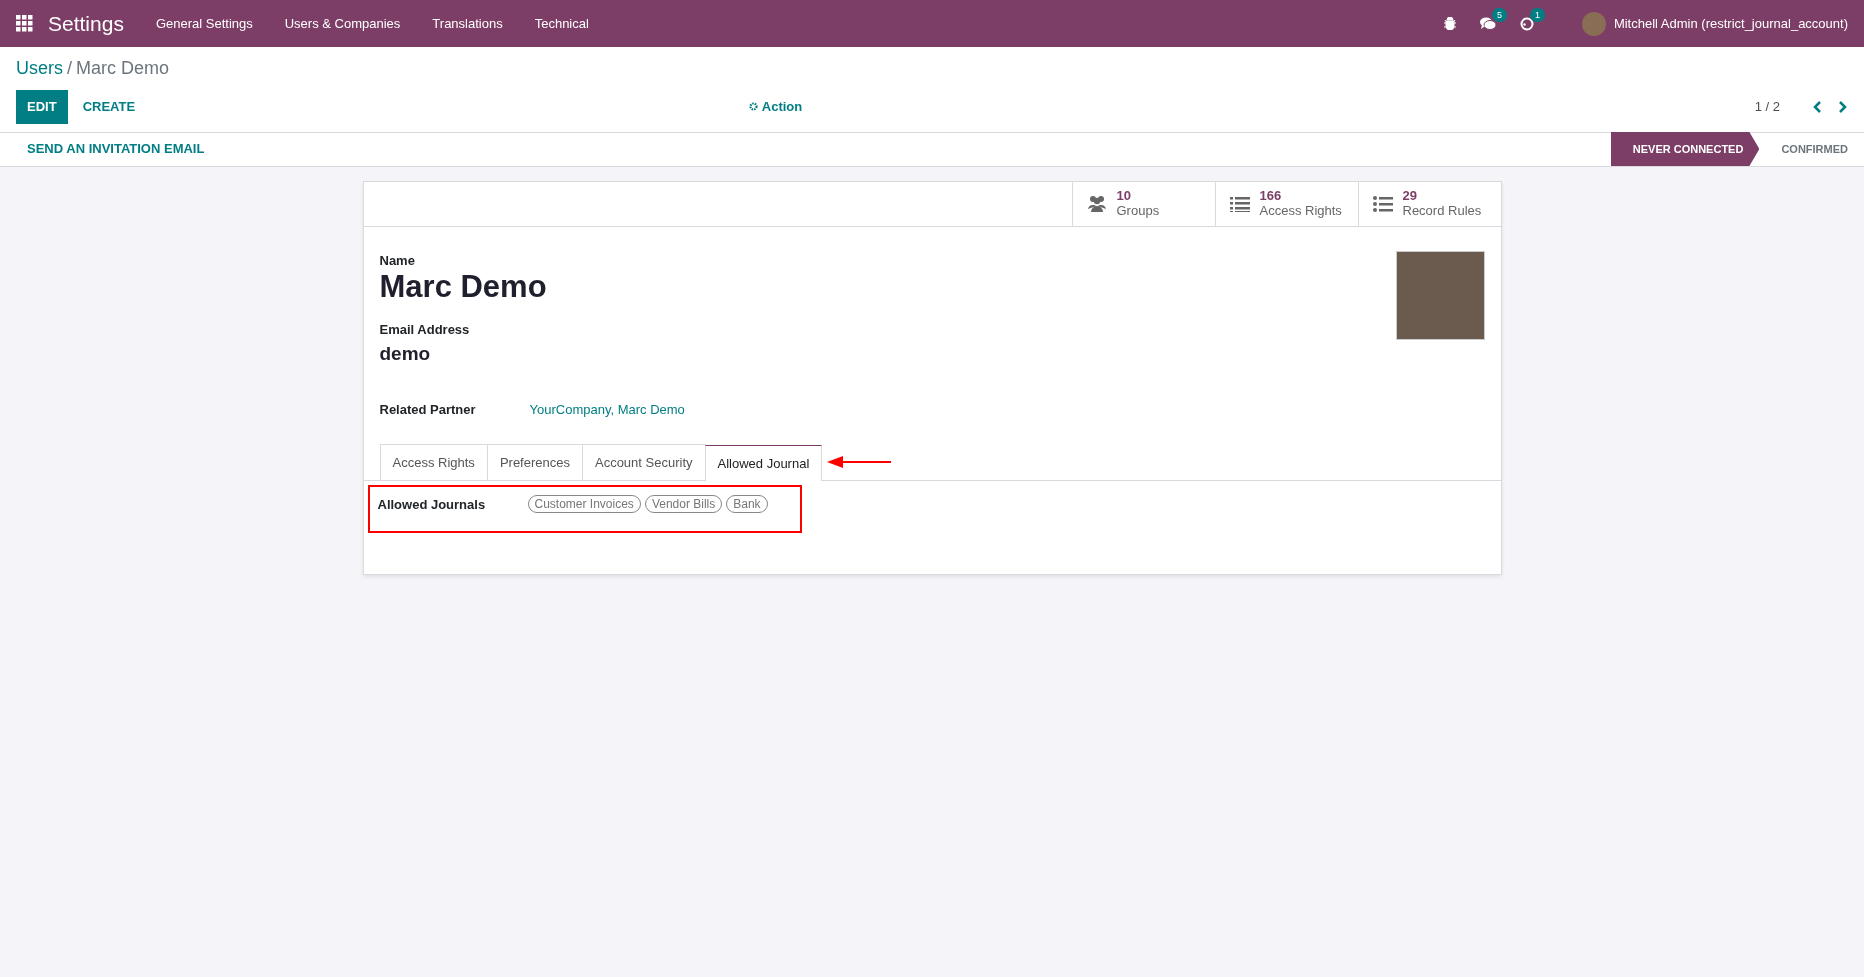  Describe the element at coordinates (561, 23) in the screenshot. I see `menu-item: Technical` at that location.